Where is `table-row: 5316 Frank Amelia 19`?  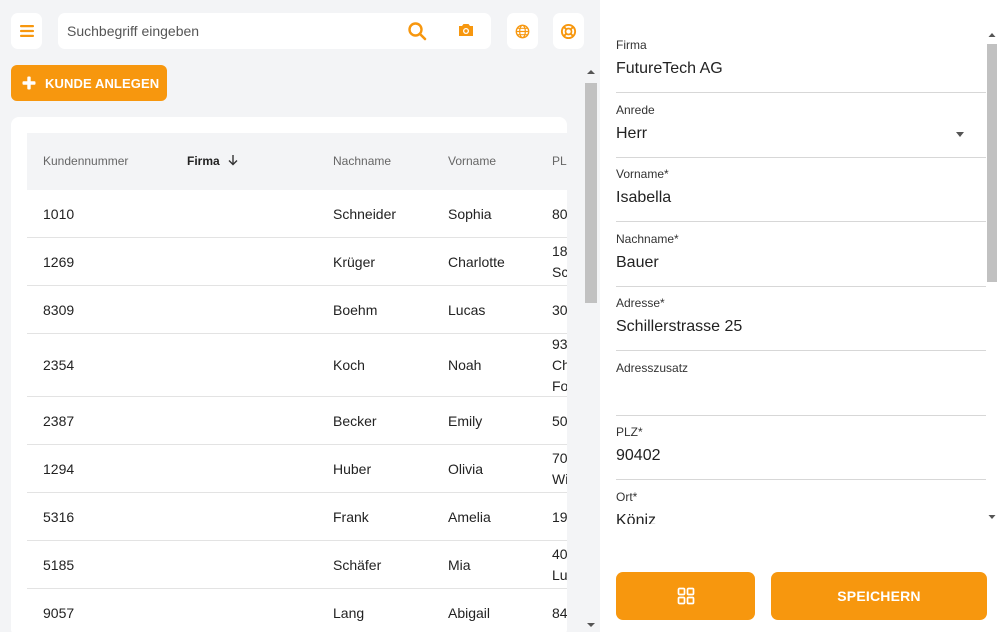
table-row: 5316 Frank Amelia 19 is located at coordinates (297, 517).